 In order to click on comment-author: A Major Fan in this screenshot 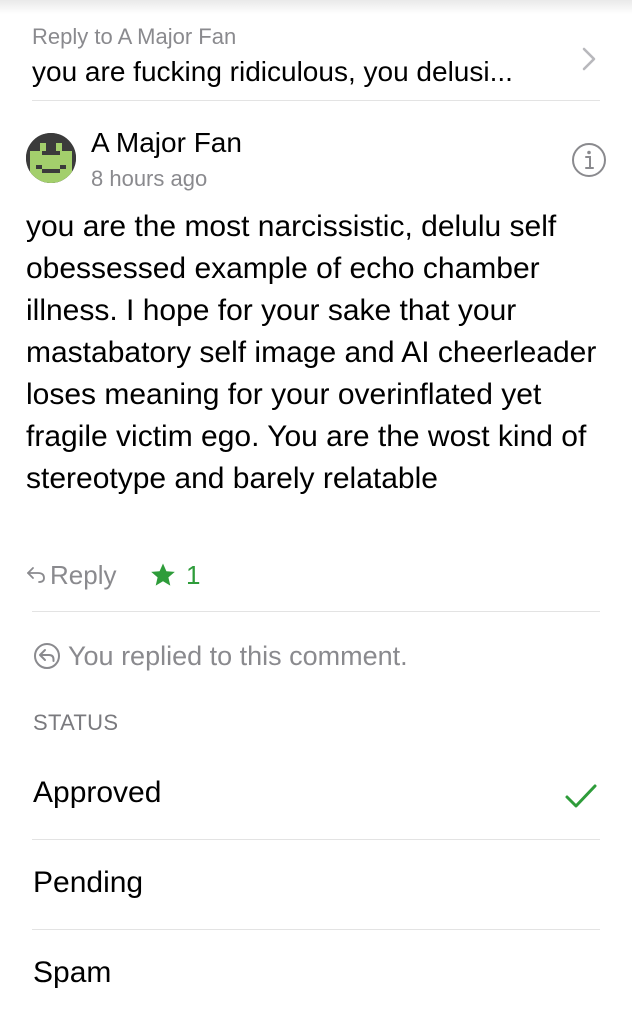, I will do `click(166, 143)`.